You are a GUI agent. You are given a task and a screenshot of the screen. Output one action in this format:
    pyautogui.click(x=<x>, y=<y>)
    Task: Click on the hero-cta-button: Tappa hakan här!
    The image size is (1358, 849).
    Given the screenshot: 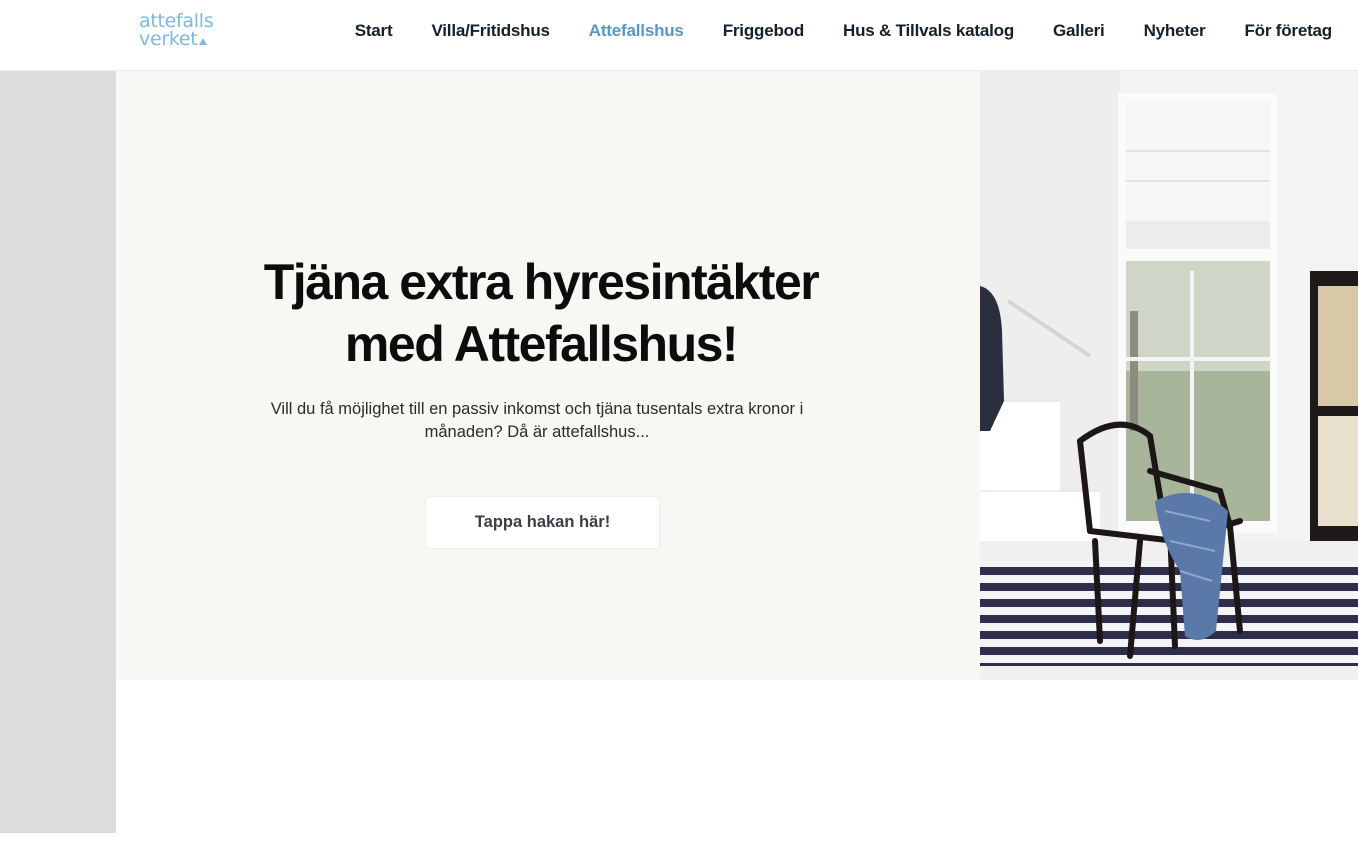 What is the action you would take?
    pyautogui.click(x=542, y=522)
    